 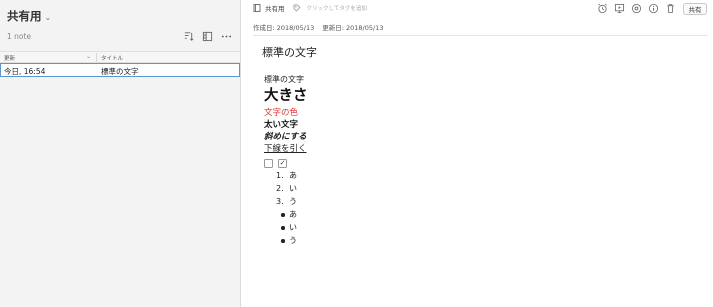 What do you see at coordinates (337, 8) in the screenshot?
I see `tag-input: クリックしてタグを追加` at bounding box center [337, 8].